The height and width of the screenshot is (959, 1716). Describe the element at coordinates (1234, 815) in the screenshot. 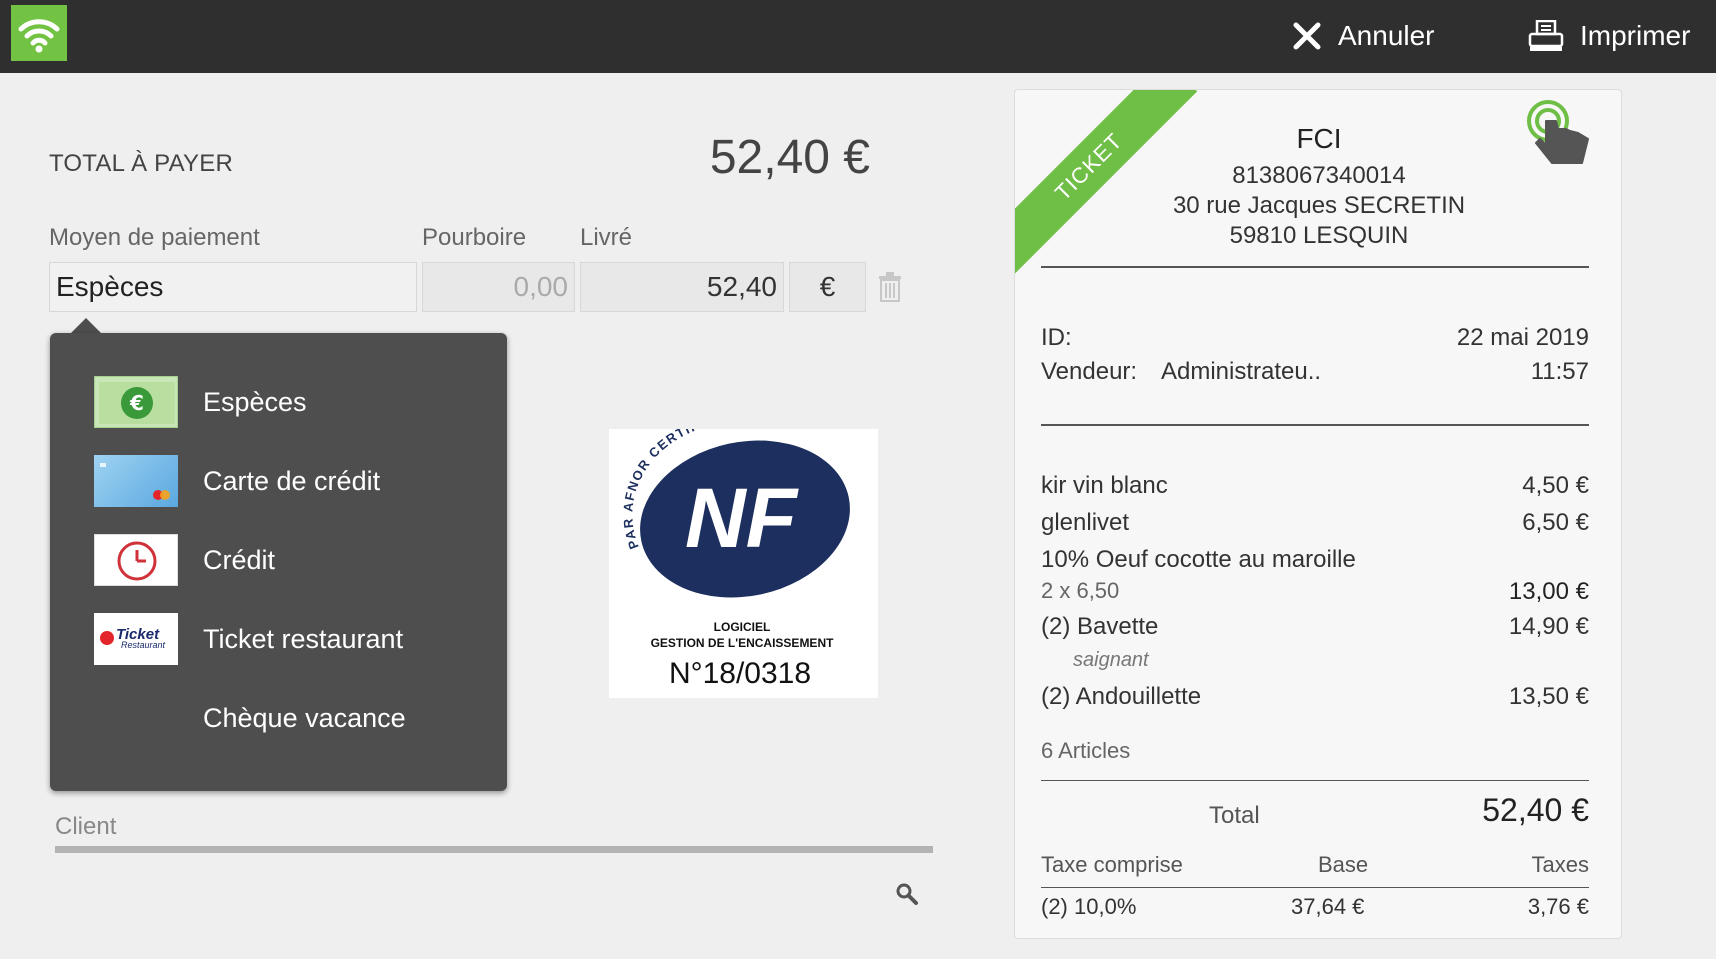

I see `ticket-total-label: Total` at that location.